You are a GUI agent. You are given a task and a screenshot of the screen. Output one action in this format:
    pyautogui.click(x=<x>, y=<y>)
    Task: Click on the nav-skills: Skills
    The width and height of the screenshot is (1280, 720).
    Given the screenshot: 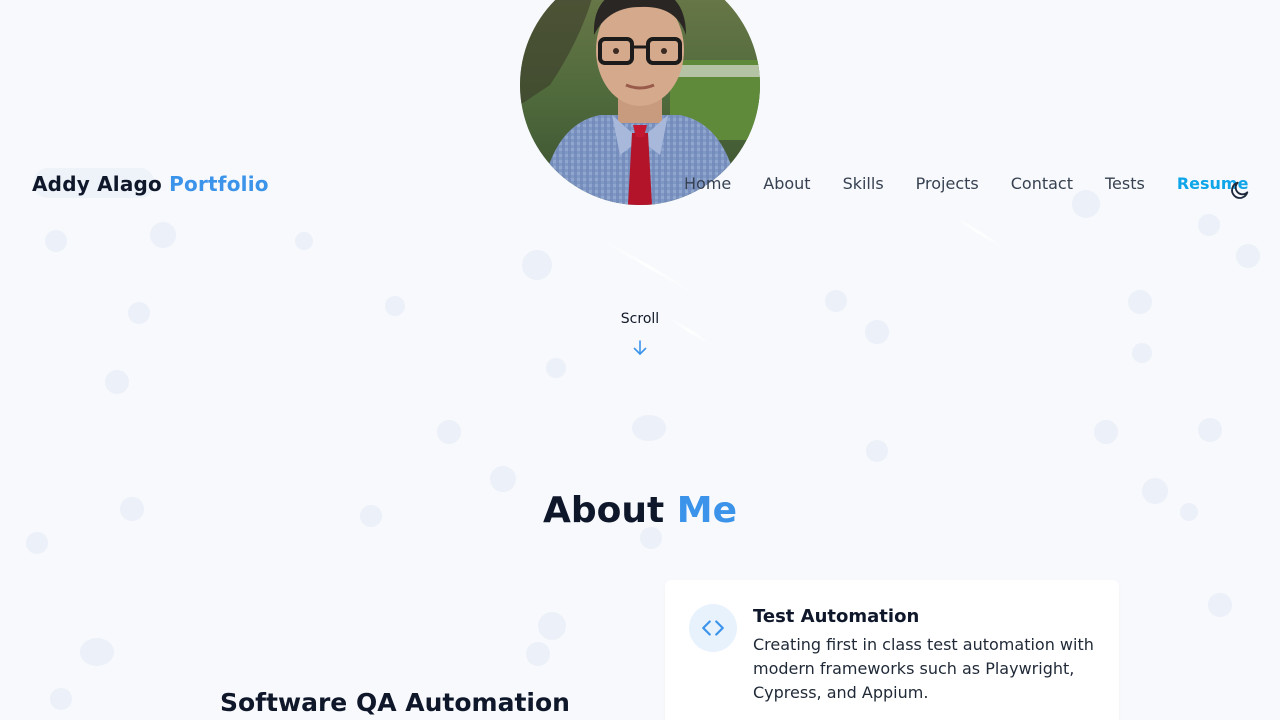 What is the action you would take?
    pyautogui.click(x=863, y=183)
    